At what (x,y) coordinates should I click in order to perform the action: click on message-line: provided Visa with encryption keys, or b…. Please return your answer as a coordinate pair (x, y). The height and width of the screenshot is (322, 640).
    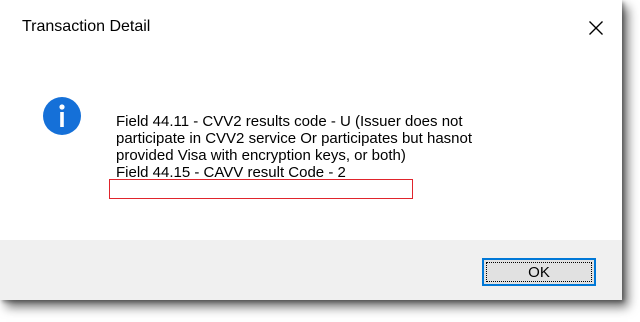
    Looking at the image, I should click on (261, 155).